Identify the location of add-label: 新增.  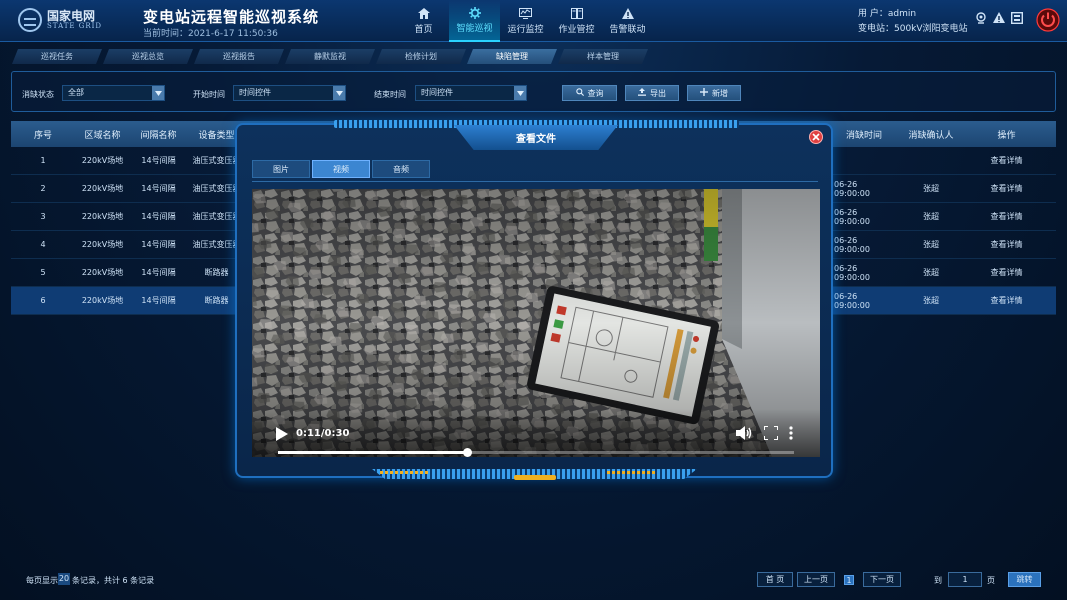
(720, 93).